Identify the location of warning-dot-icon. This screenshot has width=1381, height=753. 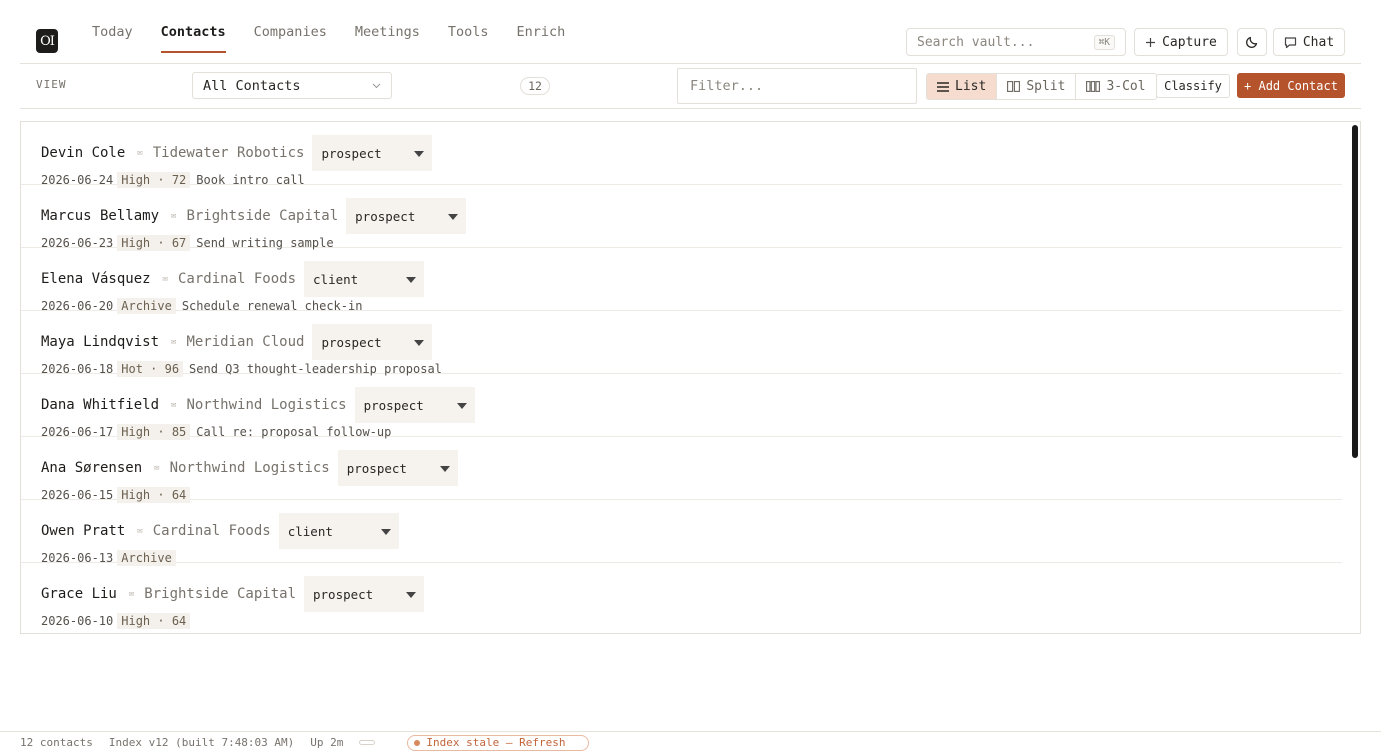
(417, 742).